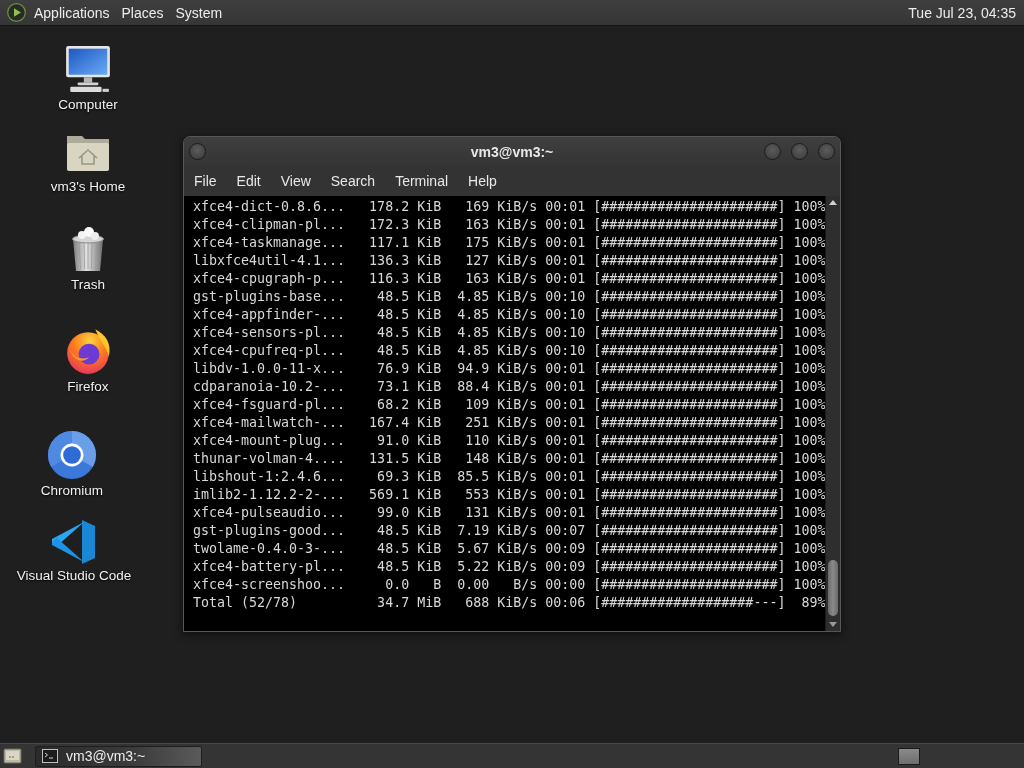  What do you see at coordinates (16, 12) in the screenshot?
I see `play-logo-icon` at bounding box center [16, 12].